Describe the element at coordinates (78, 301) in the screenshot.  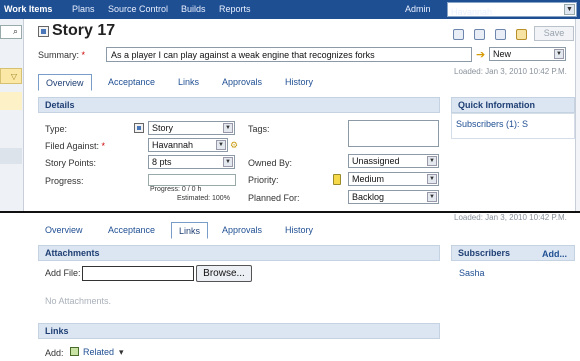
I see `no-attachments-text: No Attachments.` at that location.